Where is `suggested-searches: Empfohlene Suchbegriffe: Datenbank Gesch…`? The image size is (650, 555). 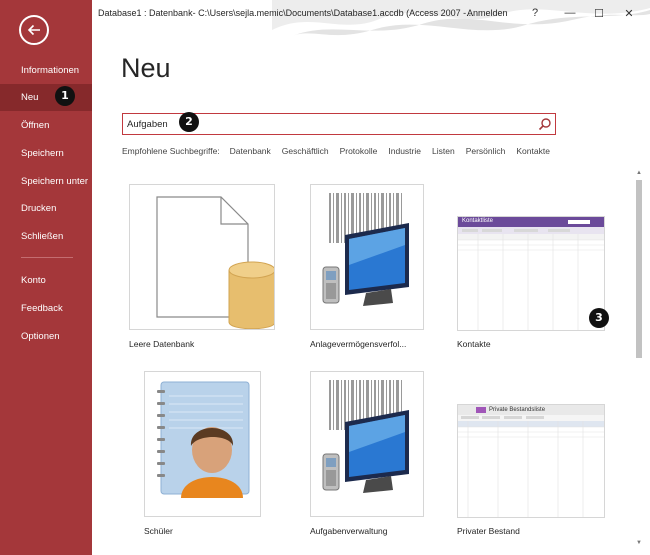
suggested-searches: Empfohlene Suchbegriffe: Datenbank Gesch… is located at coordinates (341, 151).